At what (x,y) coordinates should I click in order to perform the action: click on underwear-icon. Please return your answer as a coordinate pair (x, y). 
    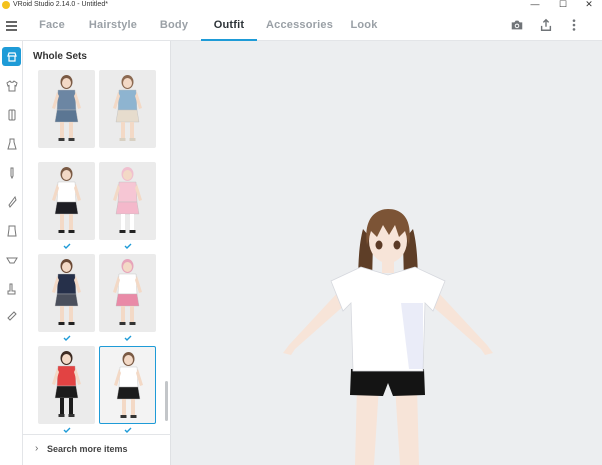
    Looking at the image, I should click on (11, 259).